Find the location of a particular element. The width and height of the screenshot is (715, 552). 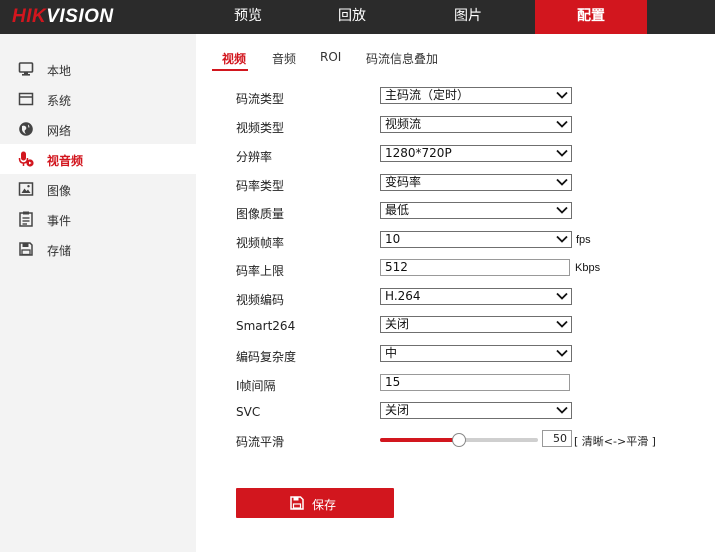

frame-rate-select: 10 is located at coordinates (476, 239).